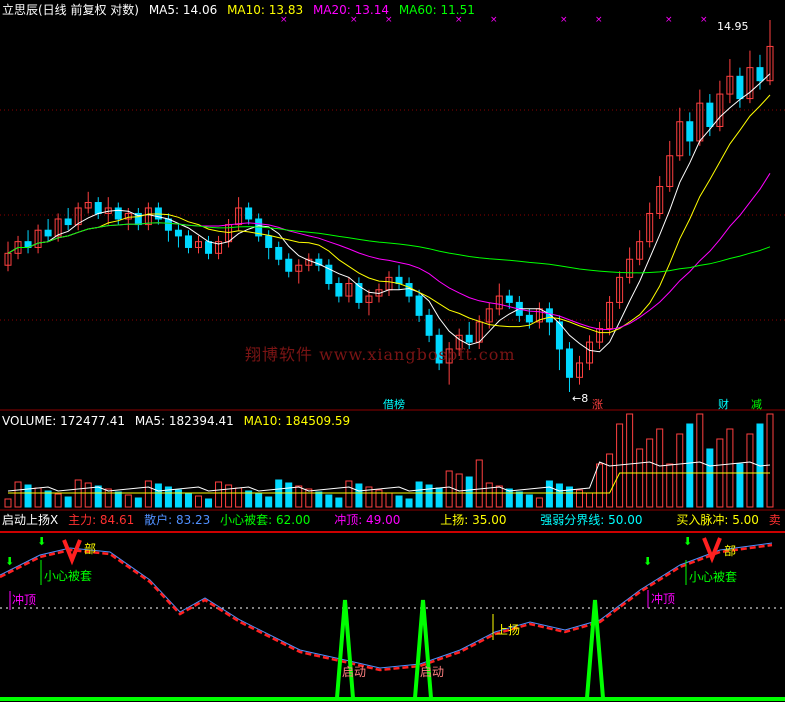  I want to click on event-tag: 借榜, so click(394, 404).